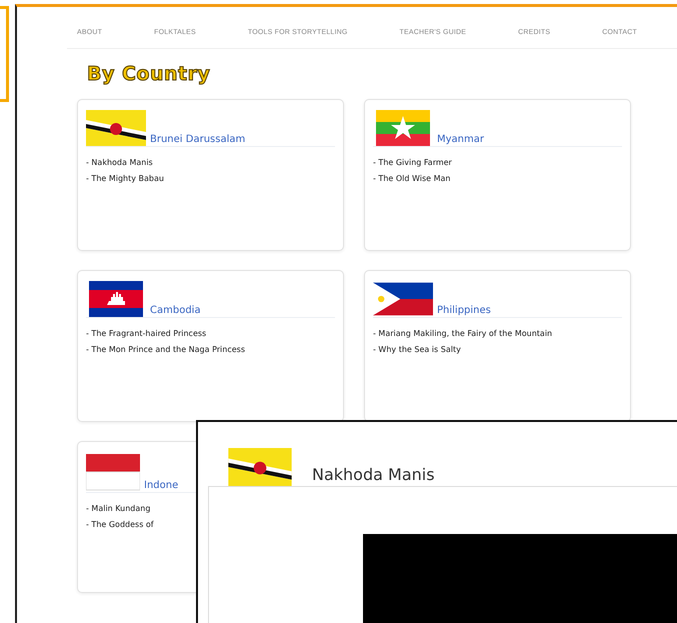 The height and width of the screenshot is (623, 677). What do you see at coordinates (210, 334) in the screenshot?
I see `story-link: - The Fragrant-haired Princess` at bounding box center [210, 334].